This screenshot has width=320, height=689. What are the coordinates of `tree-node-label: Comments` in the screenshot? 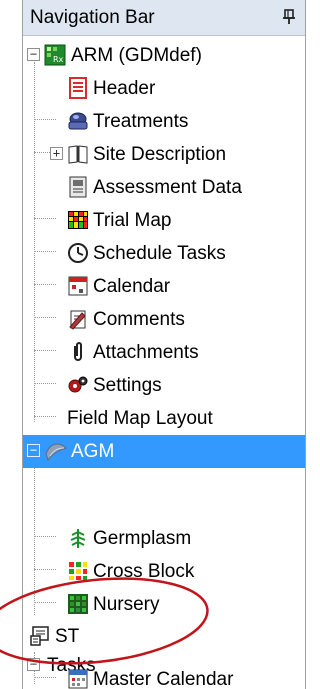 It's located at (139, 319).